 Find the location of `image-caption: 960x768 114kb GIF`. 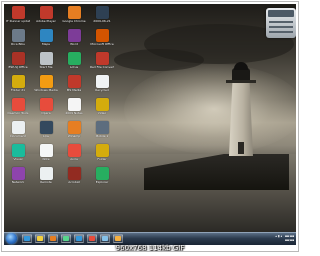

image-caption: 960x768 114kb GIF is located at coordinates (150, 248).